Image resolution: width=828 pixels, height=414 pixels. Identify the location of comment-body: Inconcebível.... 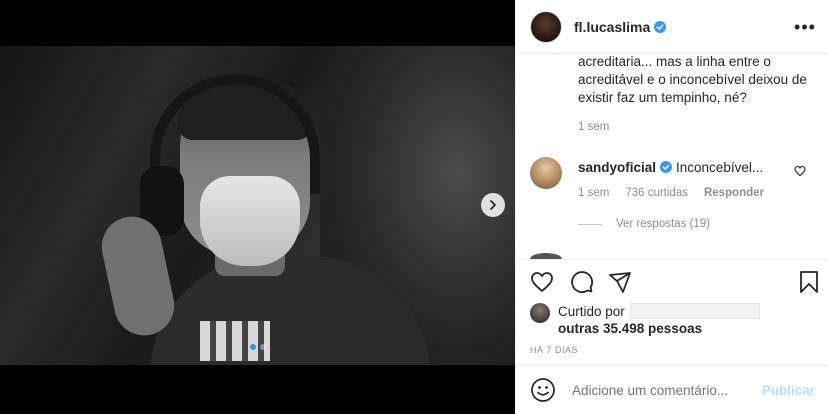
(720, 167).